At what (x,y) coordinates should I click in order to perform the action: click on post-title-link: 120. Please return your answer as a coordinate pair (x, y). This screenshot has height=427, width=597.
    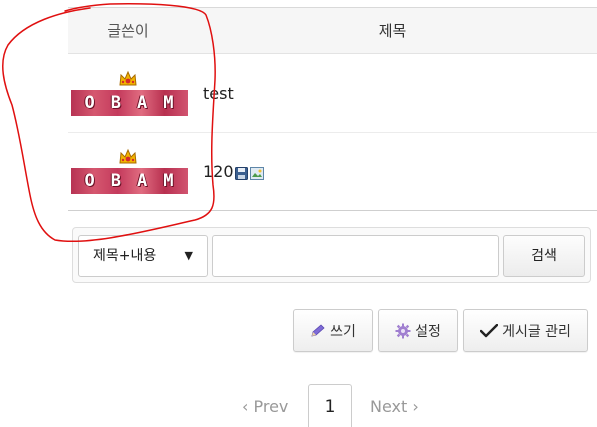
    Looking at the image, I should click on (218, 171).